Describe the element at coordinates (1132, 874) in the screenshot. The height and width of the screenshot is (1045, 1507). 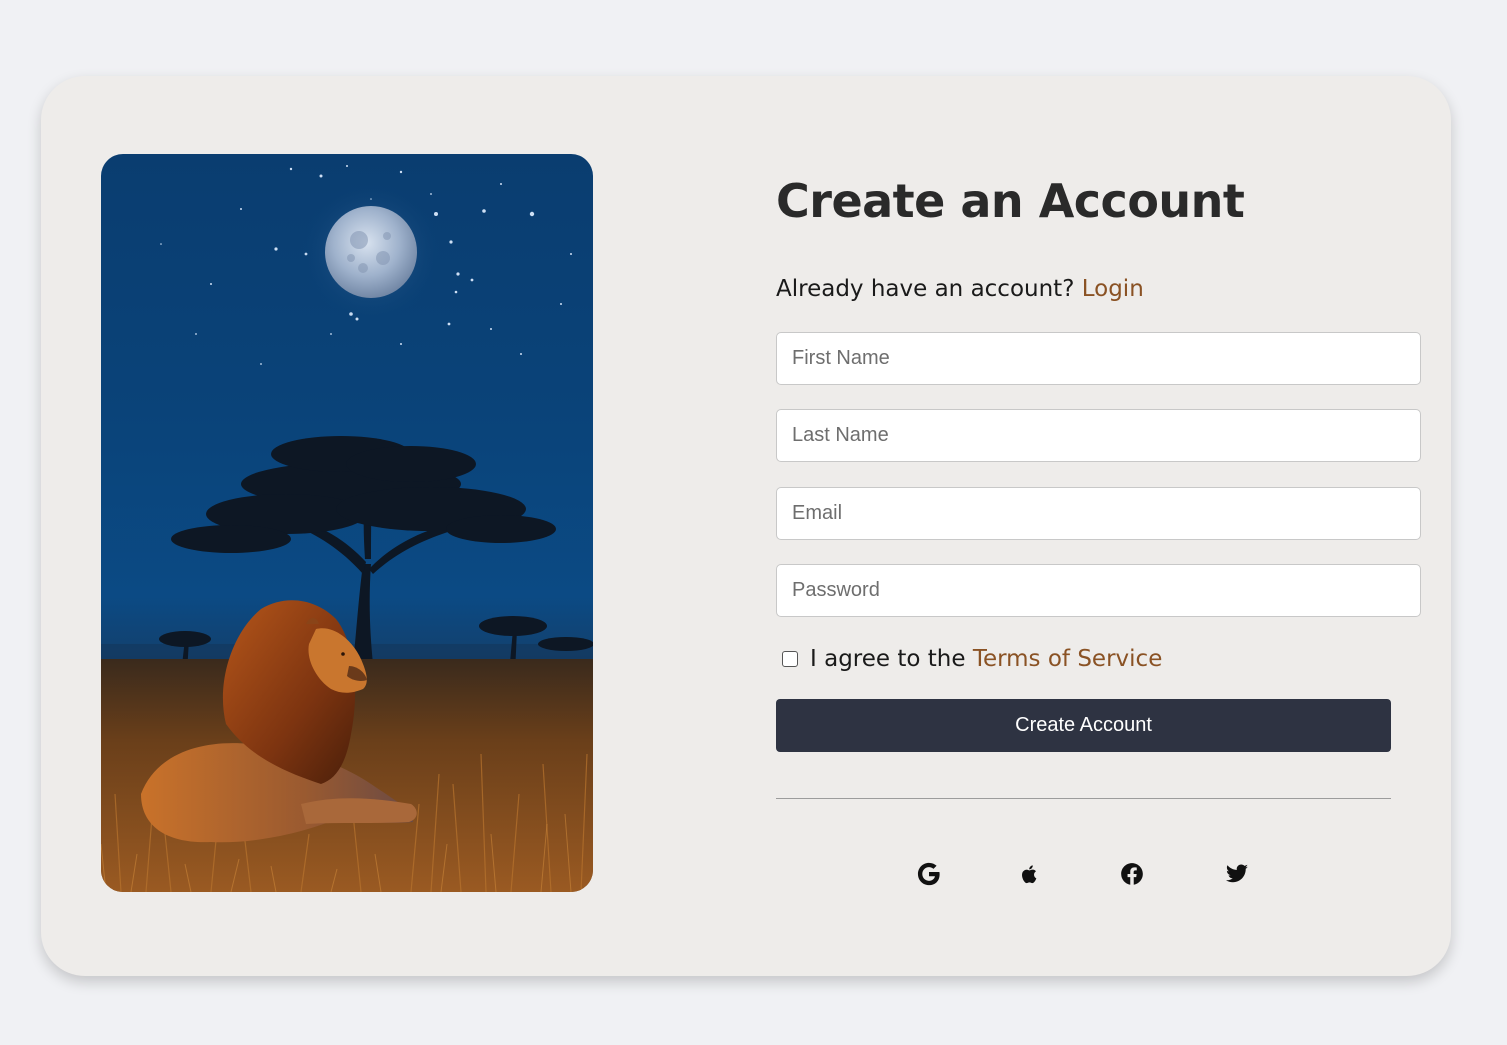
I see `facebook-icon` at that location.